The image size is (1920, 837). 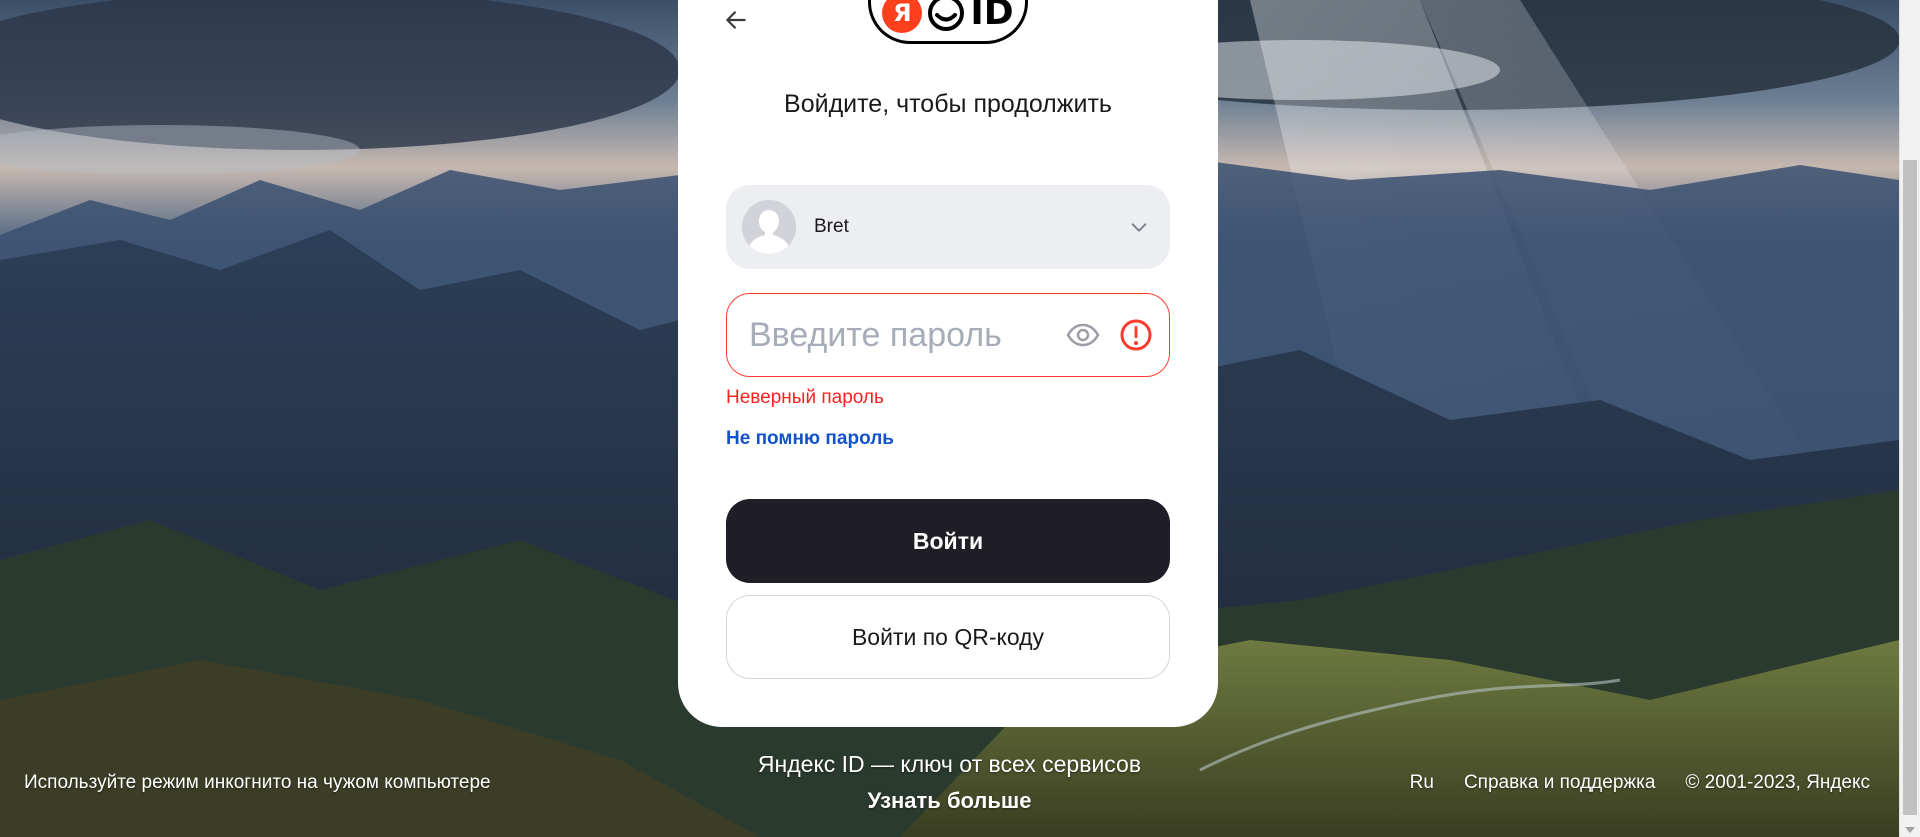 What do you see at coordinates (805, 397) in the screenshot?
I see `password-error: Неверный пароль` at bounding box center [805, 397].